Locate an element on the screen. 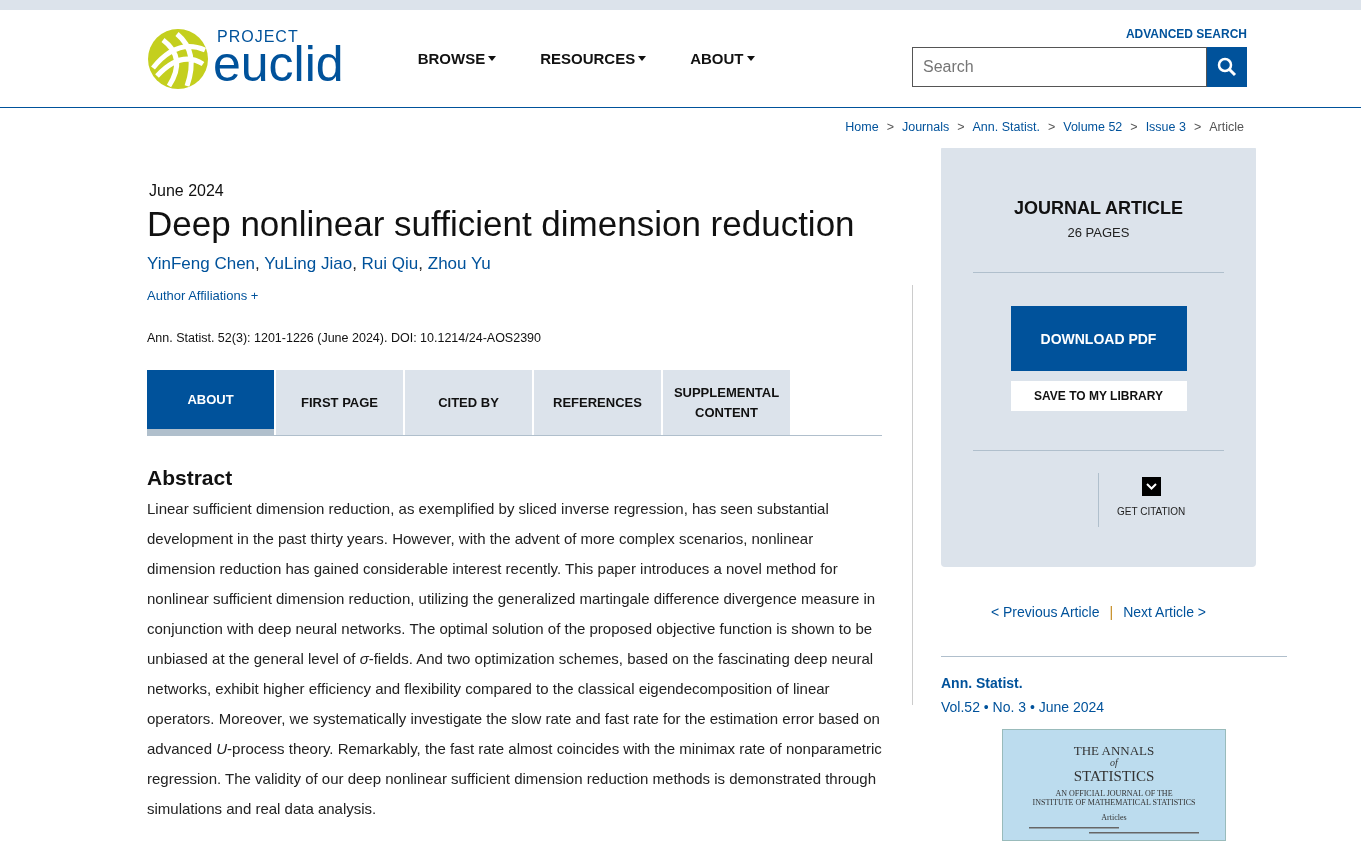 The height and width of the screenshot is (859, 1361). journal-link: Ann. Statist. is located at coordinates (1114, 683).